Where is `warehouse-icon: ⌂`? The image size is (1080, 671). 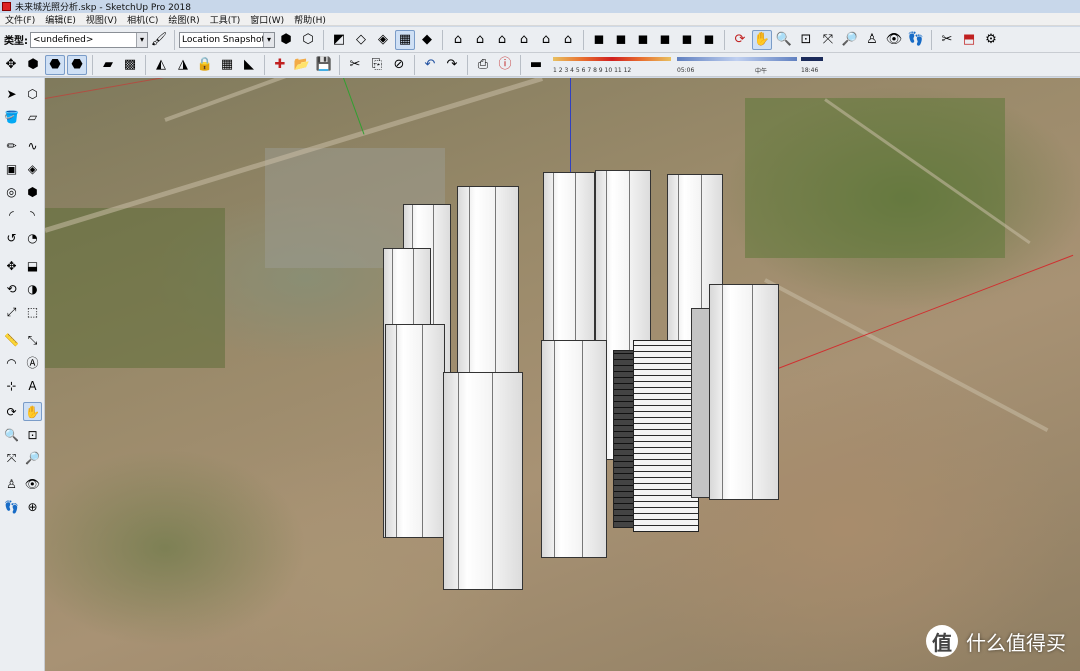
warehouse-icon: ⌂ is located at coordinates (458, 40).